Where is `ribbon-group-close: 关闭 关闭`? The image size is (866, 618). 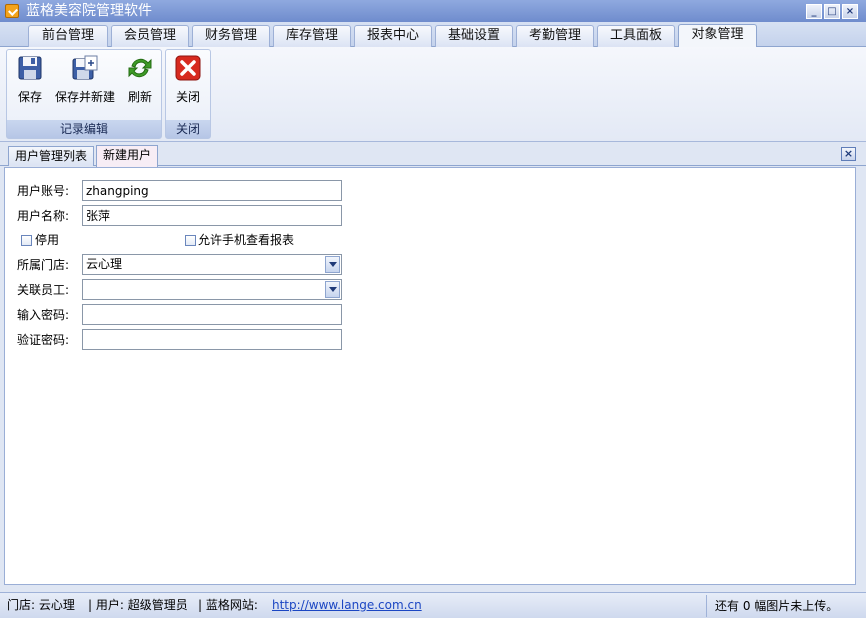 ribbon-group-close: 关闭 关闭 is located at coordinates (188, 94).